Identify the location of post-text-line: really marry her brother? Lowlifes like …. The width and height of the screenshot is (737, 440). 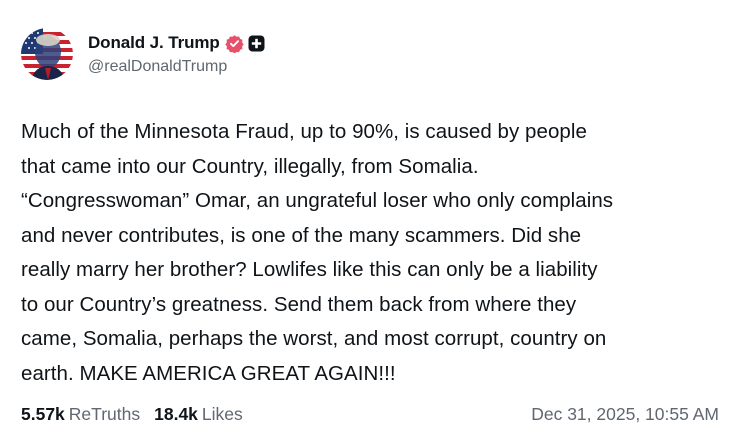
(309, 269).